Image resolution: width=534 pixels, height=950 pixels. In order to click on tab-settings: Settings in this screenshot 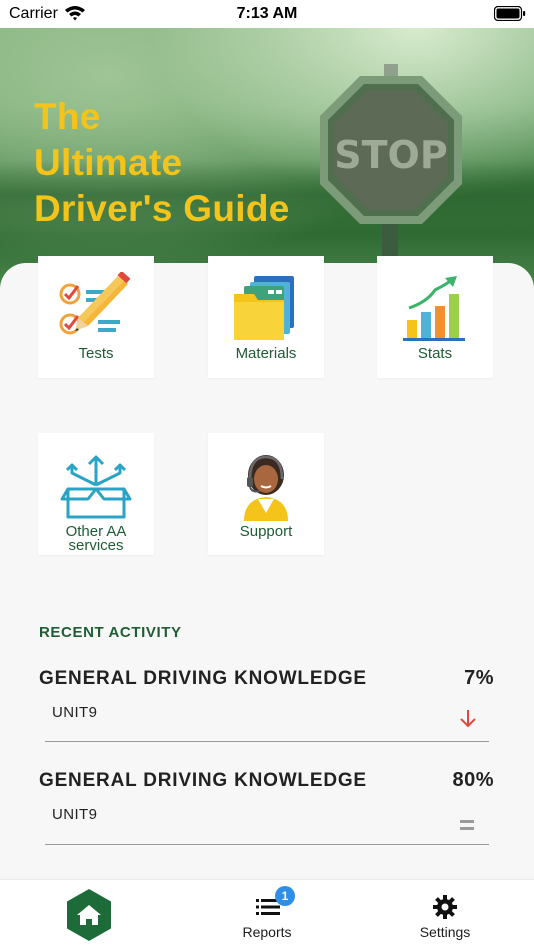, I will do `click(445, 915)`.